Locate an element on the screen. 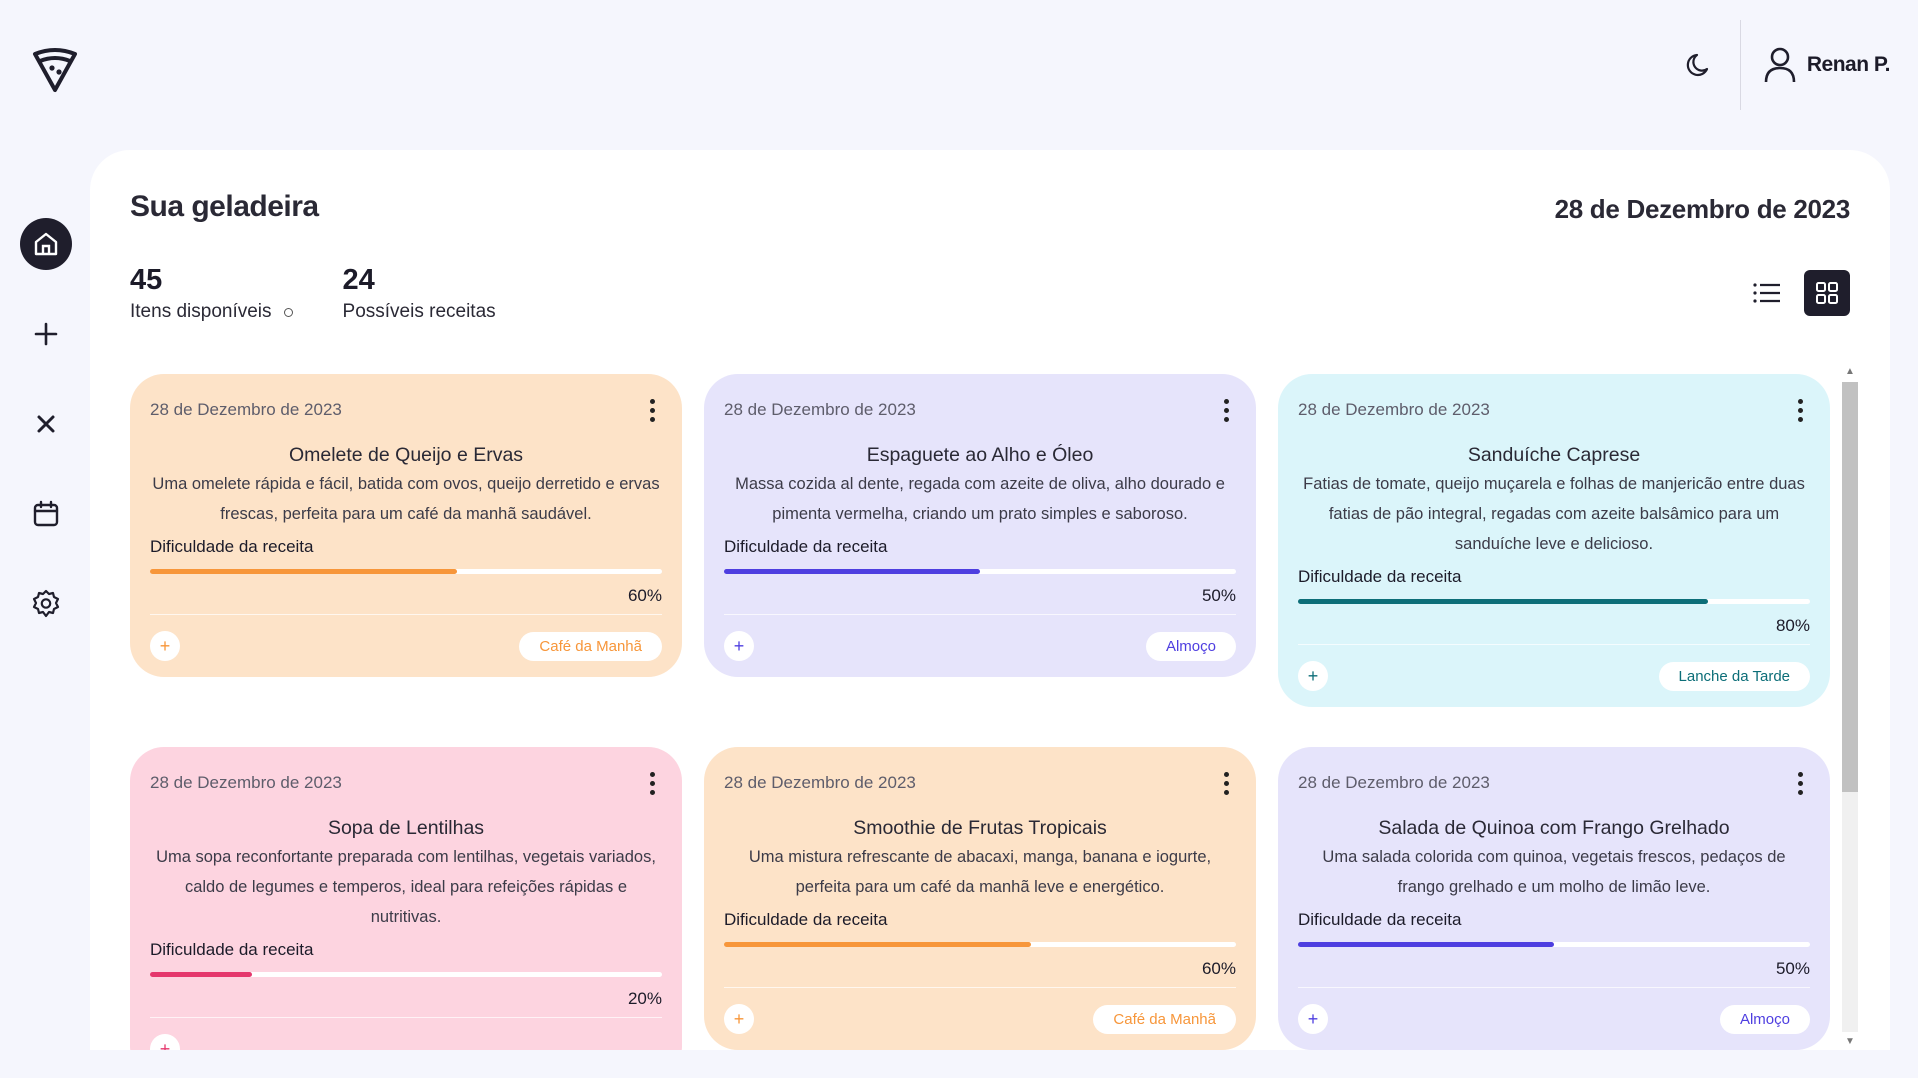  stat-items-label: Itens disponíveis is located at coordinates (201, 311).